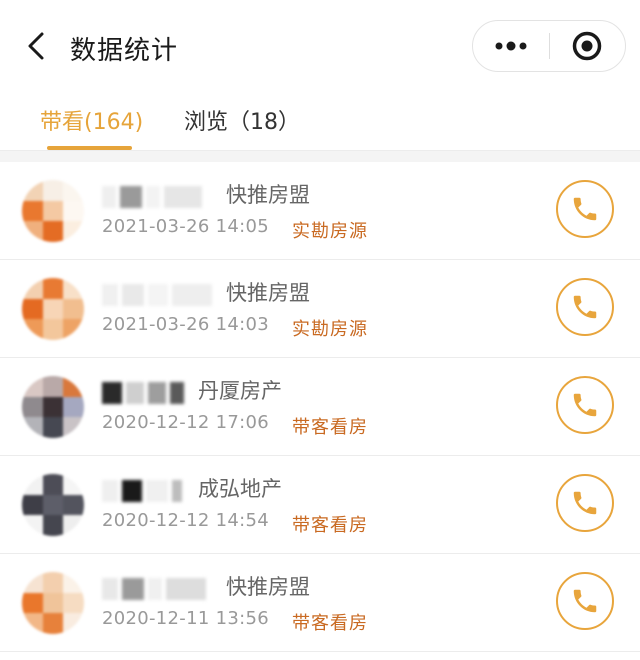  I want to click on section-divider, so click(320, 156).